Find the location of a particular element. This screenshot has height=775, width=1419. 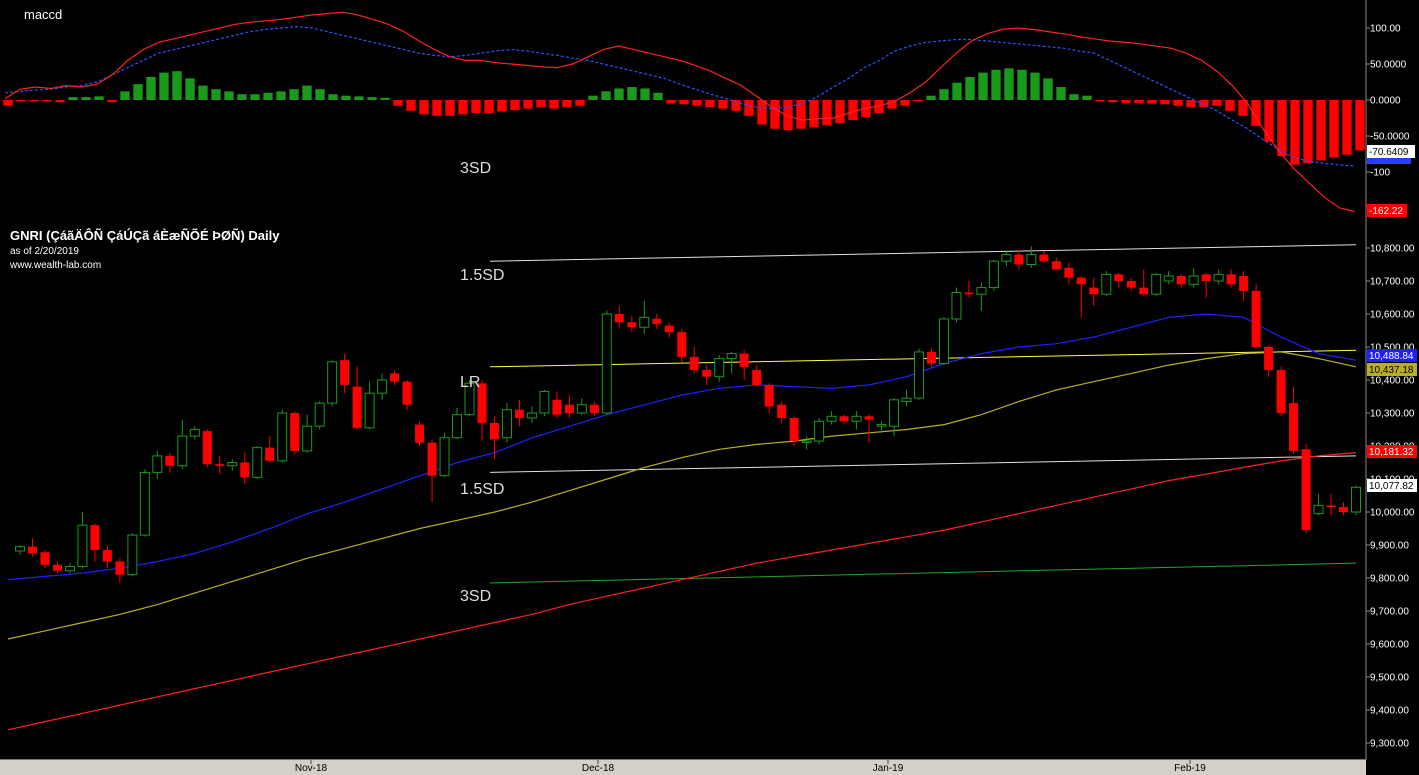

macd-min-value: -162.22 is located at coordinates (1386, 211).